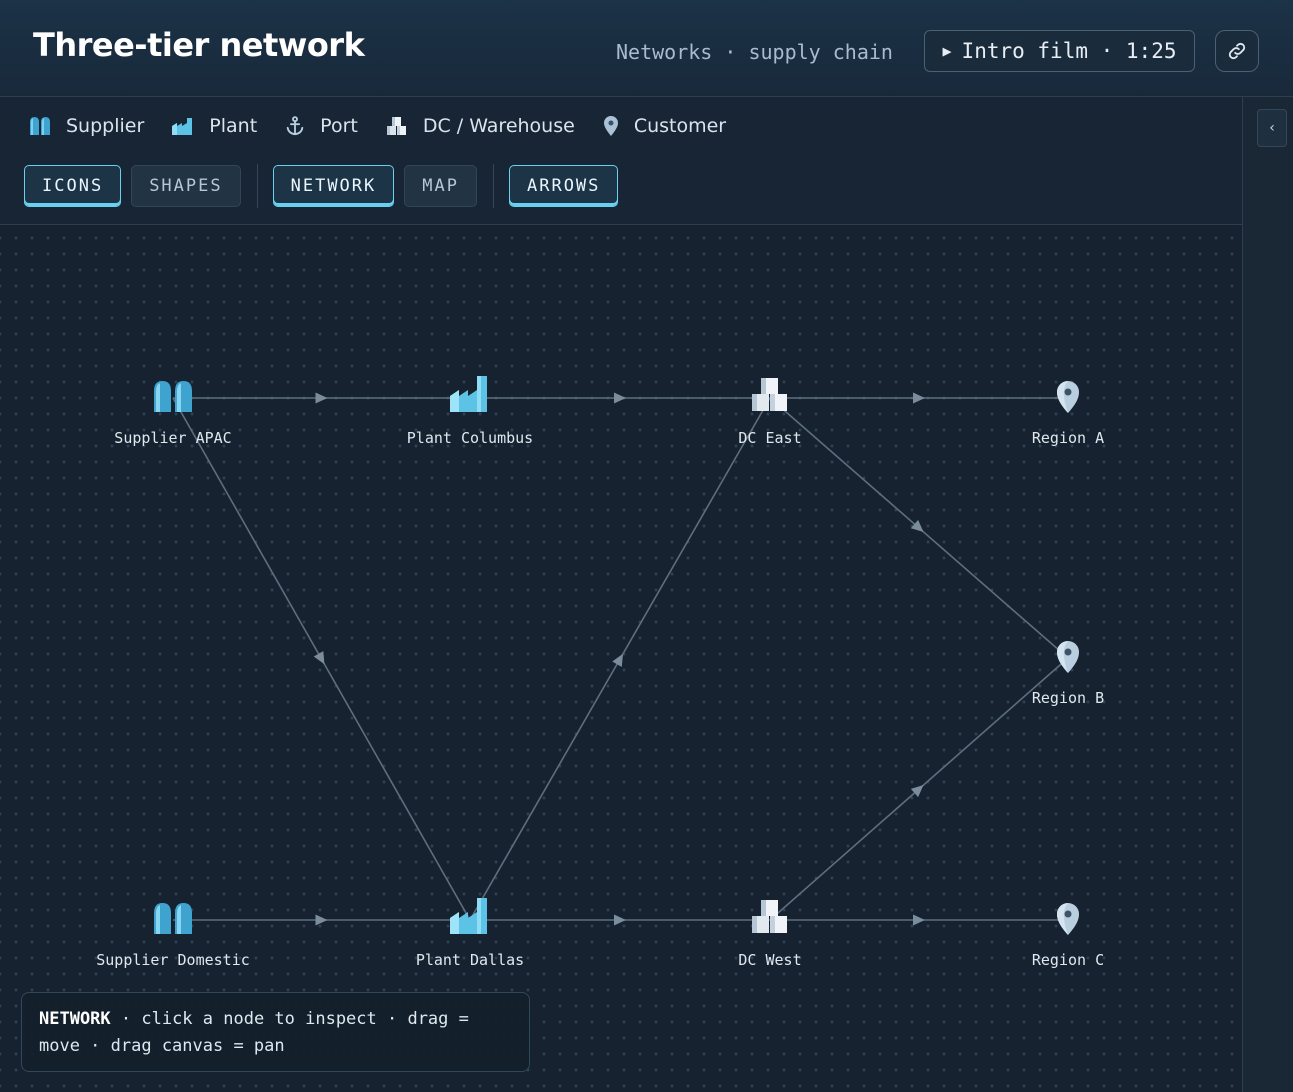 This screenshot has width=1293, height=1092. What do you see at coordinates (919, 528) in the screenshot?
I see `edge-dc-east-to-region-b` at bounding box center [919, 528].